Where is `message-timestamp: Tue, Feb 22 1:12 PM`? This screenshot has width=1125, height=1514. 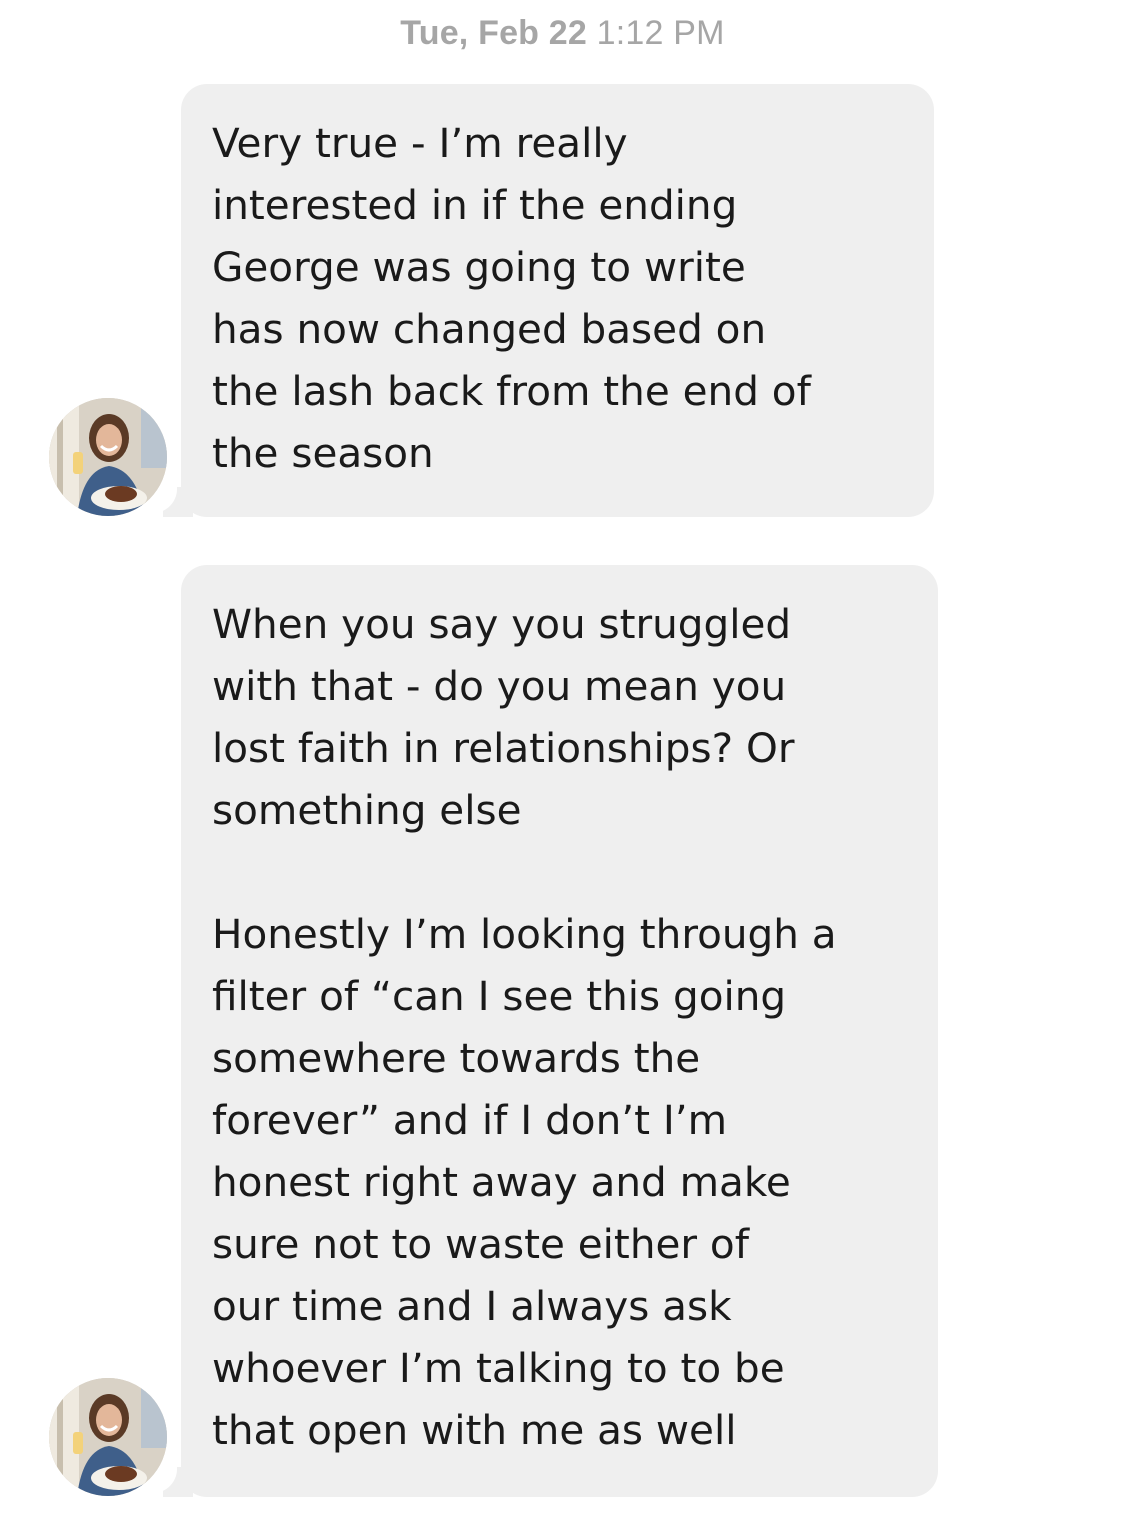 message-timestamp: Tue, Feb 22 1:12 PM is located at coordinates (562, 33).